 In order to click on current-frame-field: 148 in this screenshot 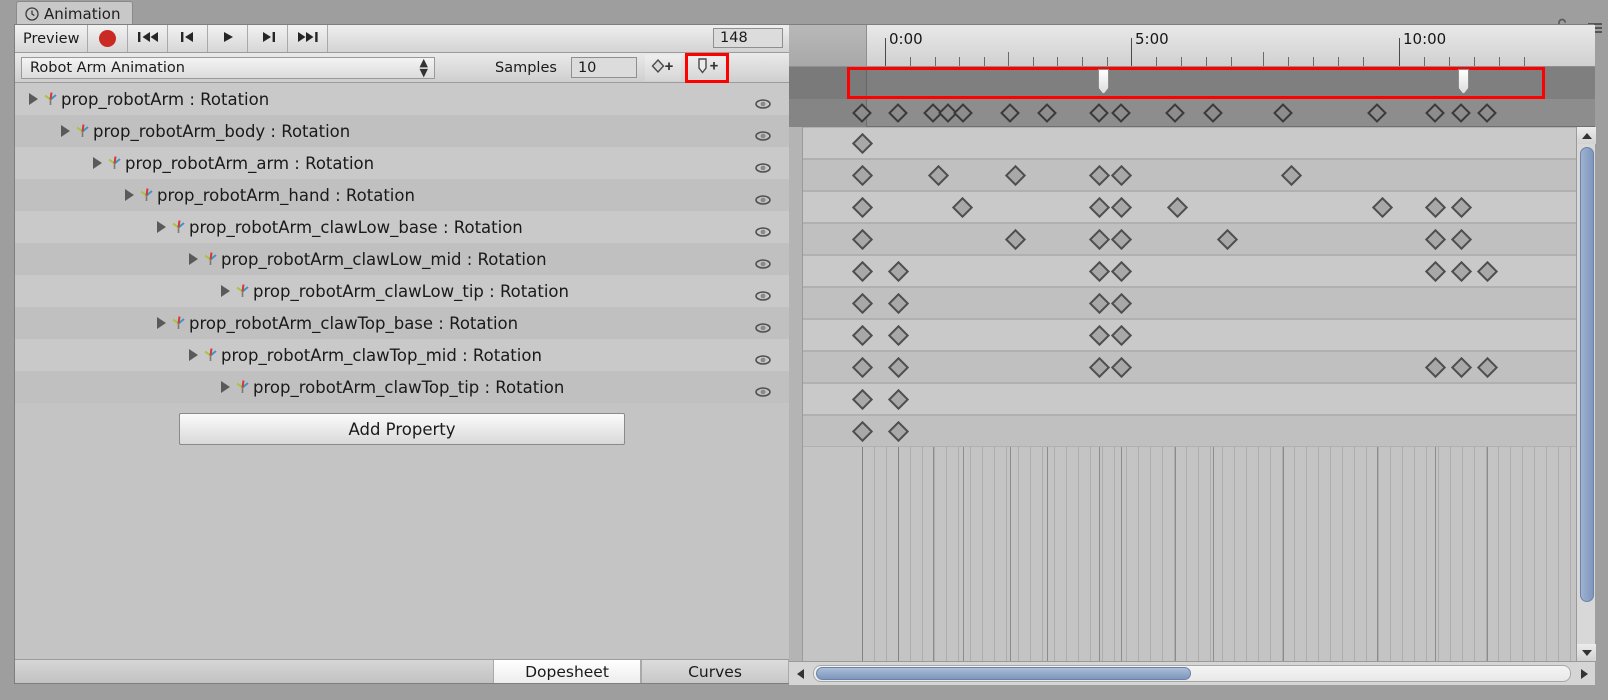, I will do `click(748, 38)`.